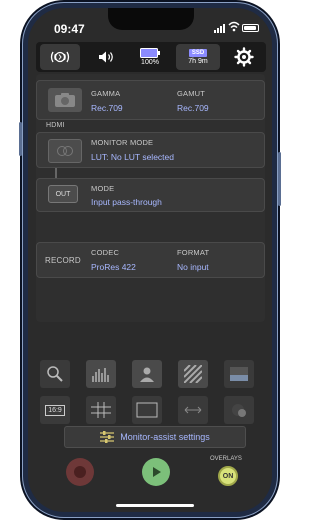  Describe the element at coordinates (65, 151) in the screenshot. I see `lut-icon` at that location.